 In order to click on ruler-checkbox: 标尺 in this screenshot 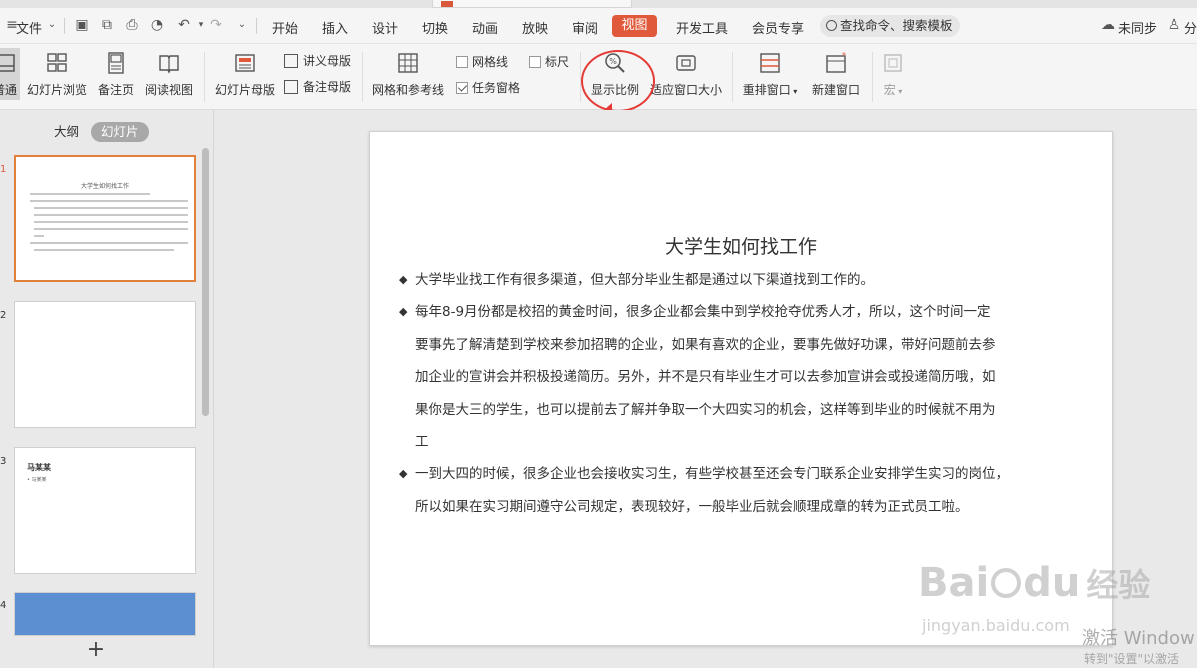, I will do `click(549, 61)`.